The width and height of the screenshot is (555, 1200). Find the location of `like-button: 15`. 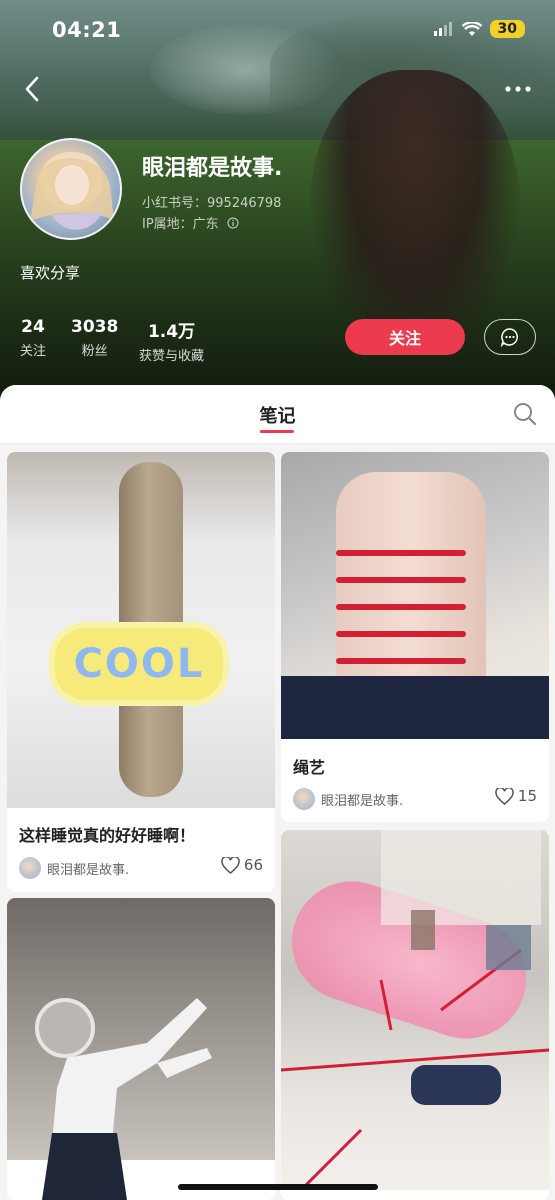

like-button: 15 is located at coordinates (516, 796).